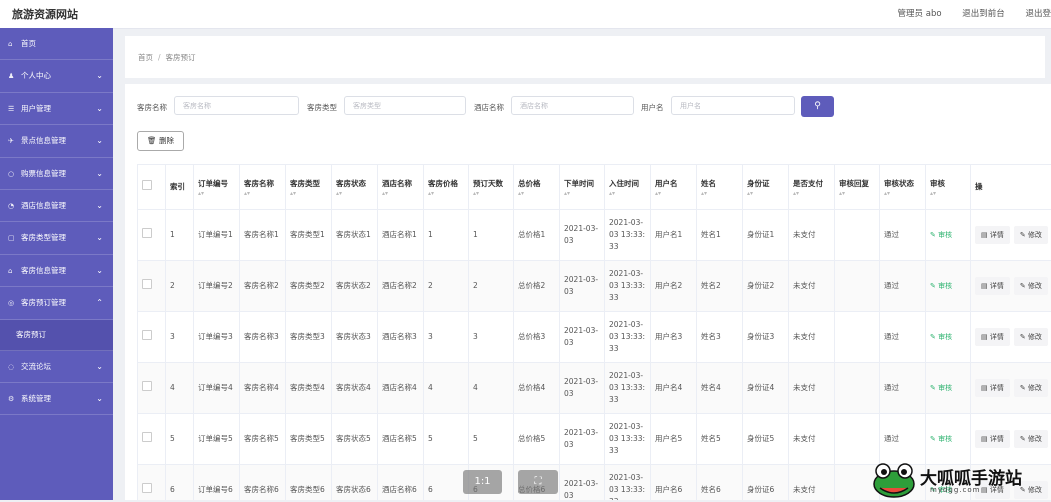 Image resolution: width=1051 pixels, height=502 pixels. What do you see at coordinates (582, 187) in the screenshot?
I see `column-header: 下单时间▴▾` at bounding box center [582, 187].